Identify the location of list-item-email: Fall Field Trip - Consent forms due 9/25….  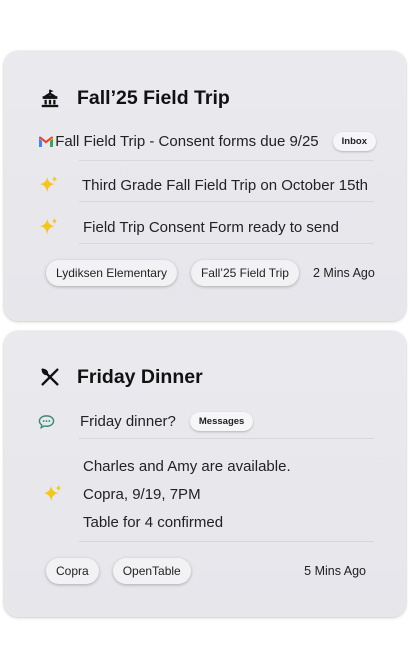
(207, 141).